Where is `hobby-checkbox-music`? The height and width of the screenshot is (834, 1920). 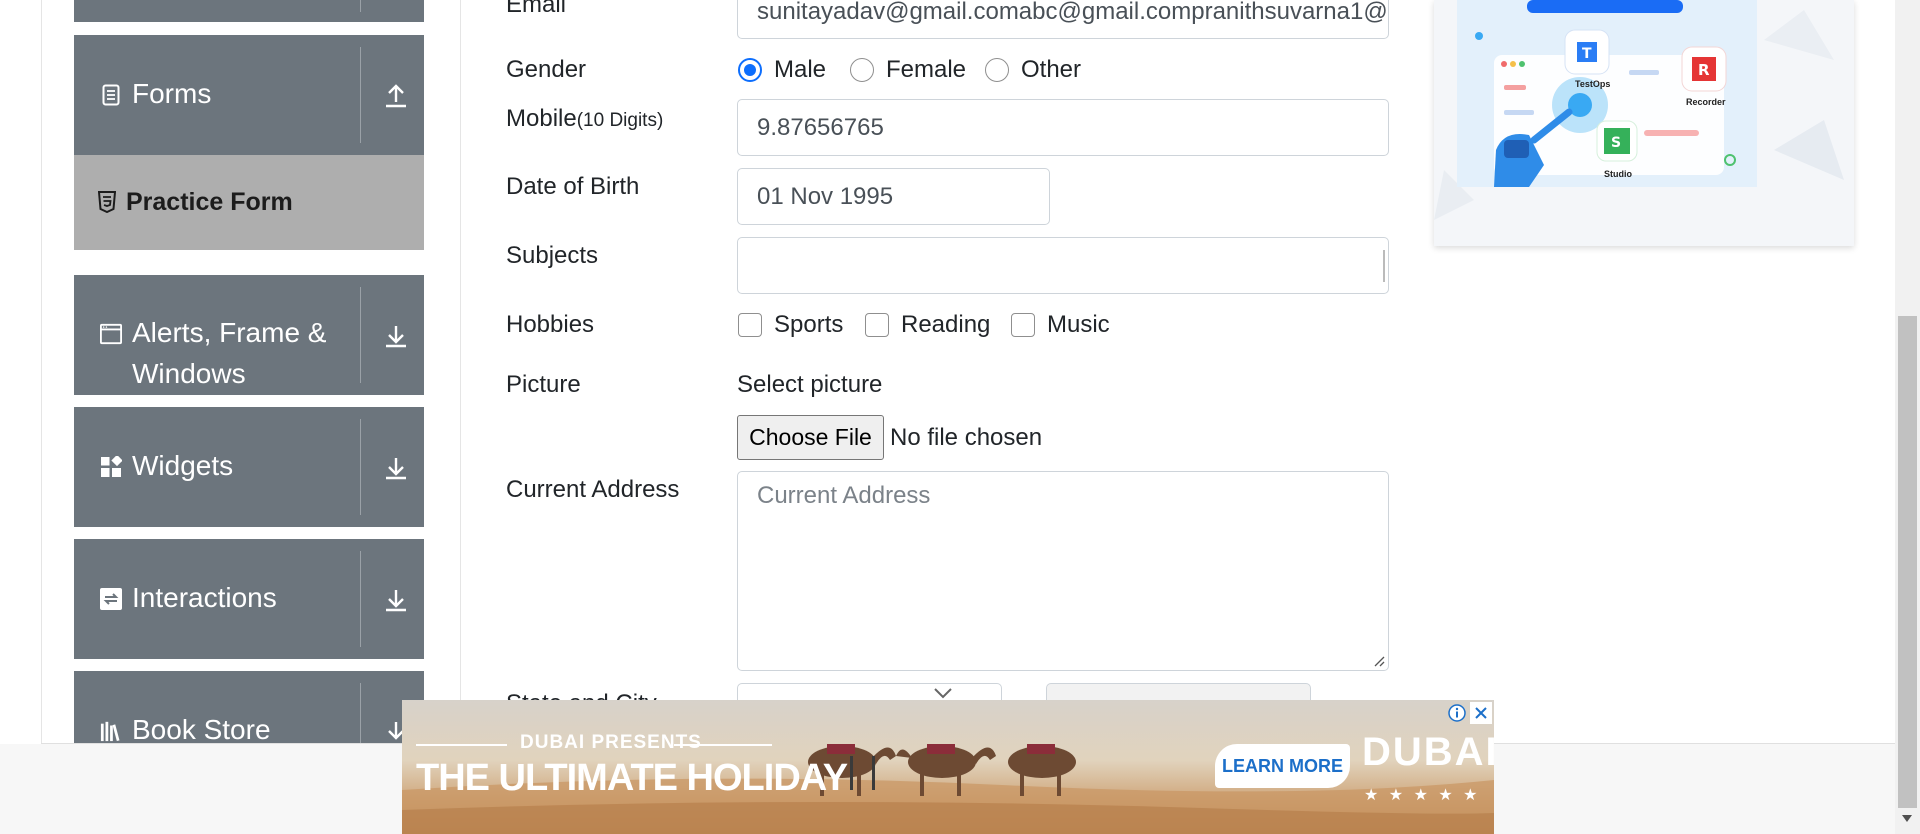 hobby-checkbox-music is located at coordinates (1023, 325).